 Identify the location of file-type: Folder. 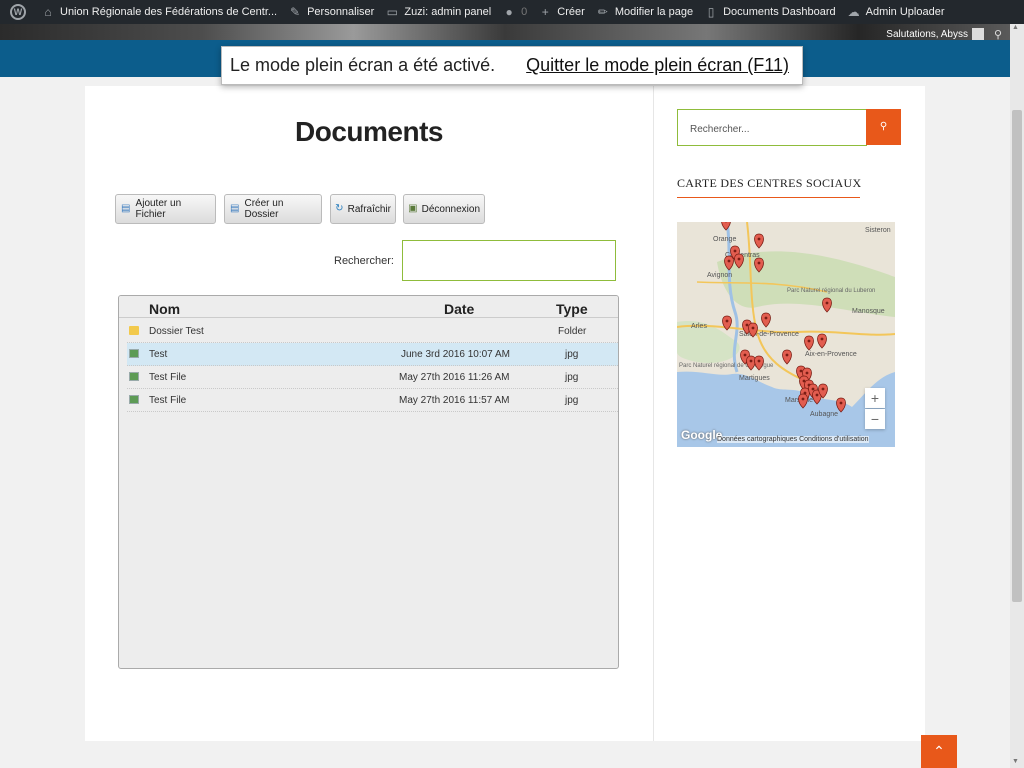
(572, 331).